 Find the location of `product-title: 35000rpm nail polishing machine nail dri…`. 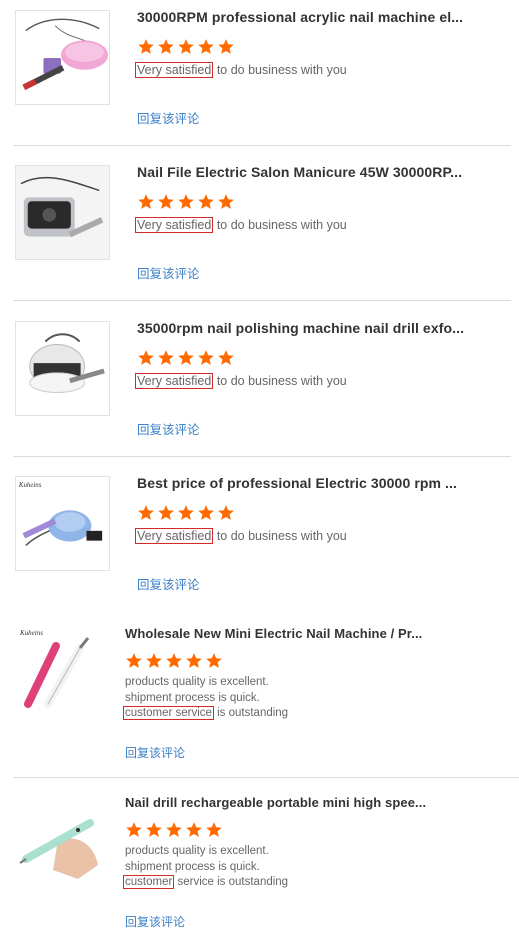

product-title: 35000rpm nail polishing machine nail dri… is located at coordinates (300, 328).